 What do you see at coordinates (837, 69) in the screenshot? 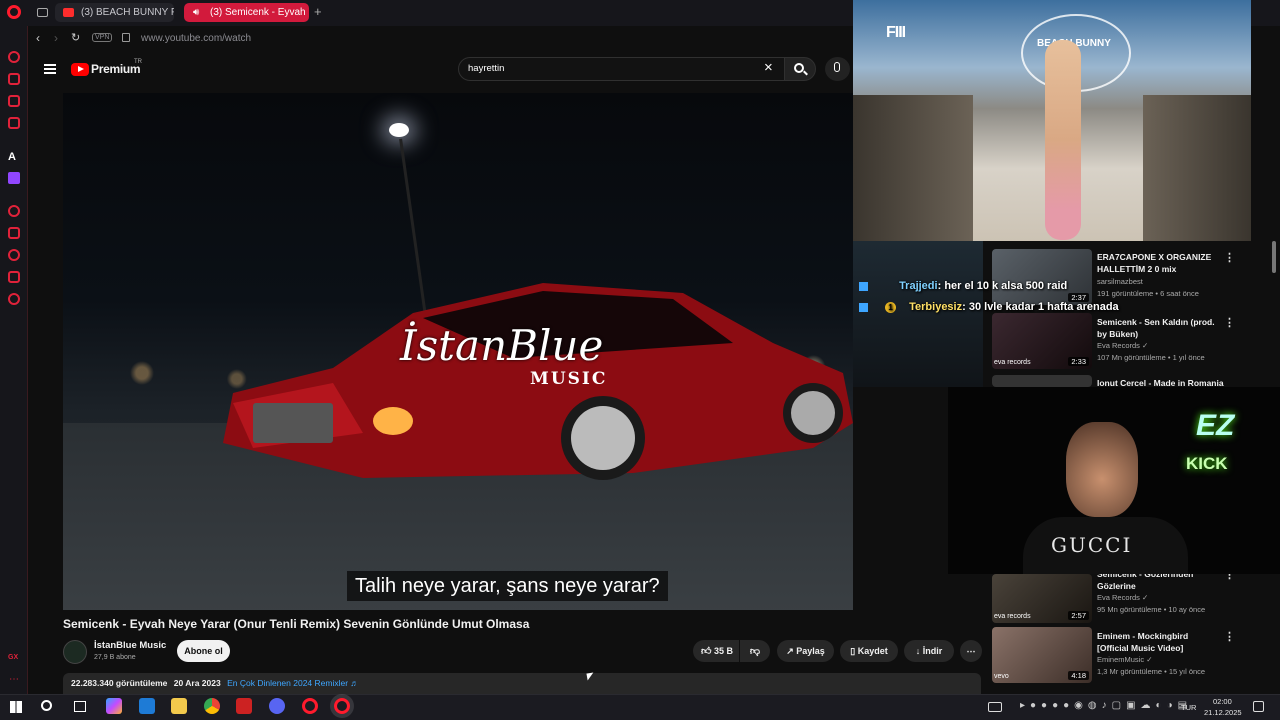
I see `voice-search-button` at bounding box center [837, 69].